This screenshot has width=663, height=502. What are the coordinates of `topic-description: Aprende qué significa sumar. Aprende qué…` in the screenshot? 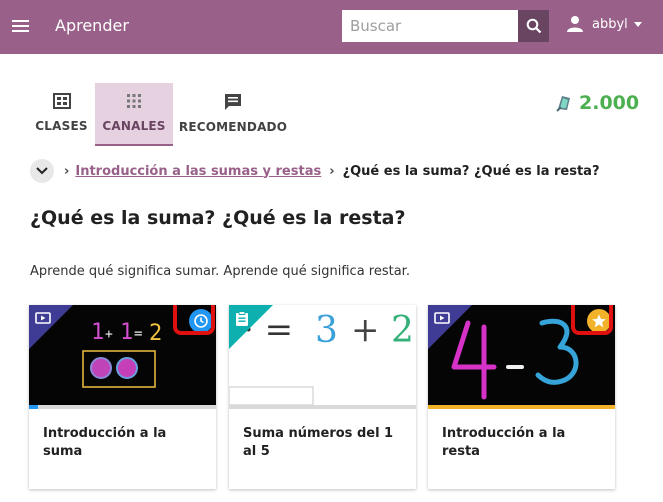 It's located at (220, 271).